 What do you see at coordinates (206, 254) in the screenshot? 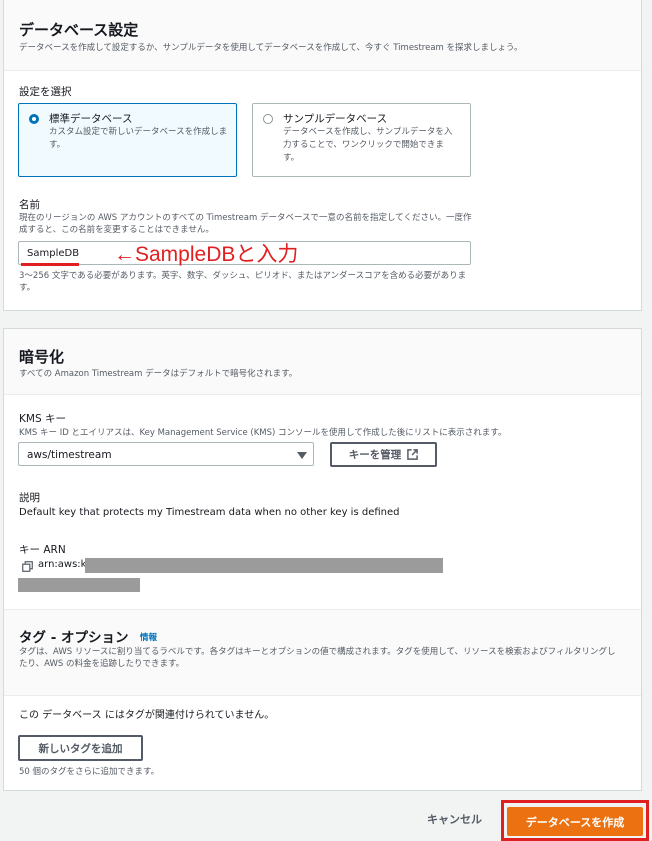
I see `annotation-text: ←SampleDBと入力` at bounding box center [206, 254].